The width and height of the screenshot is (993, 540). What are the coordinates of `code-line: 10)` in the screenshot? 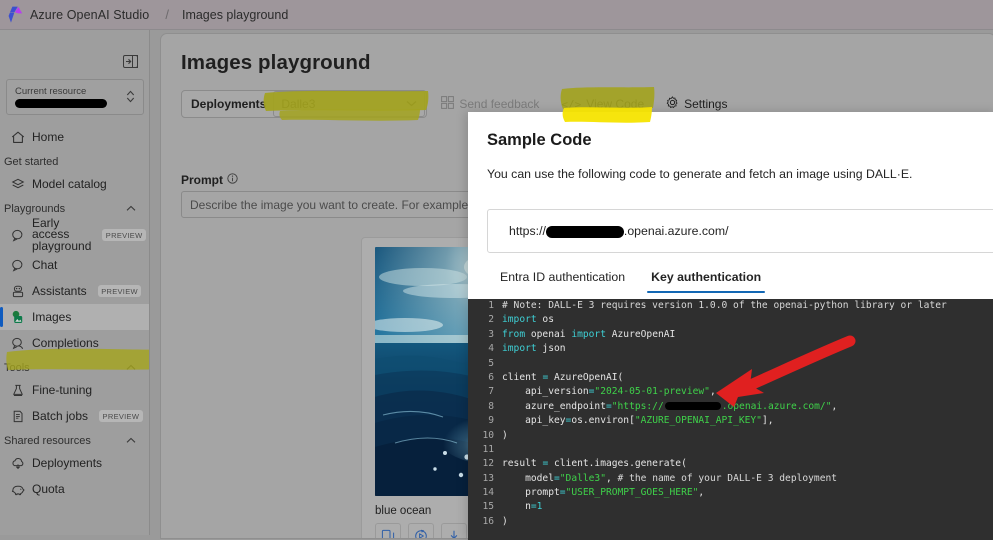 It's located at (730, 436).